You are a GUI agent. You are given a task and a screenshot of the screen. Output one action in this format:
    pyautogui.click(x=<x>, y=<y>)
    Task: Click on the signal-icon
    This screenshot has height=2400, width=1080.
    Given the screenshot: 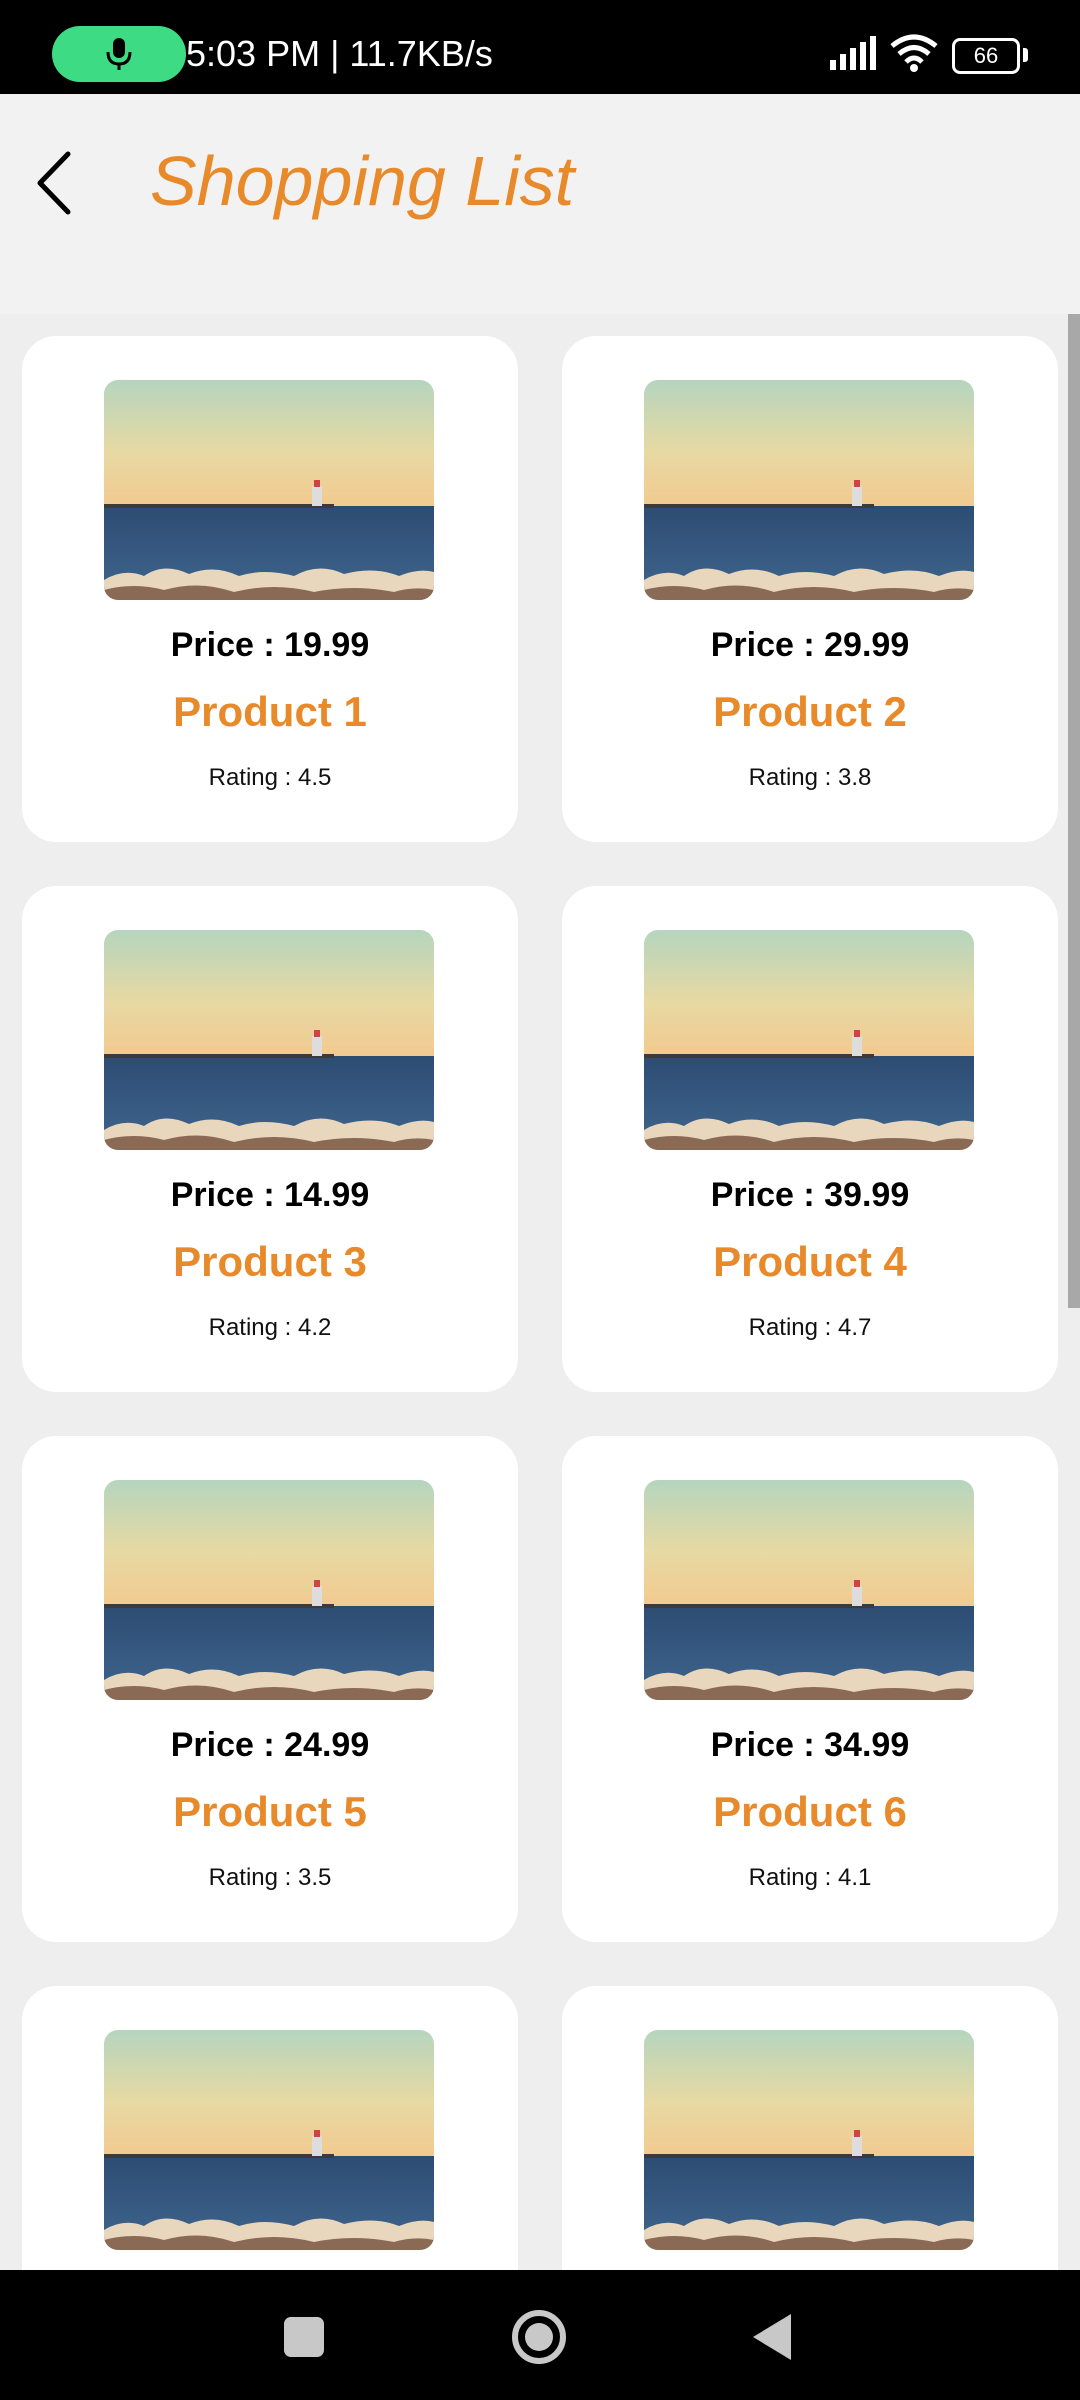 What is the action you would take?
    pyautogui.click(x=853, y=53)
    